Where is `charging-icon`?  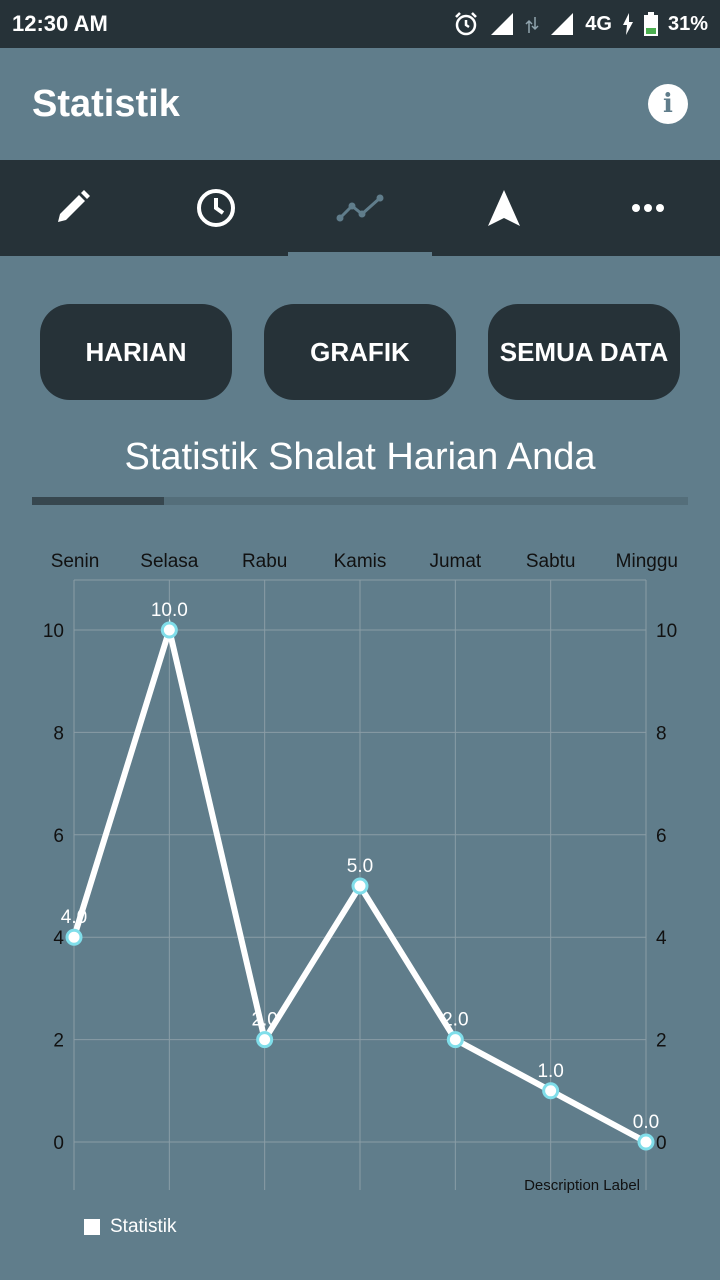
charging-icon is located at coordinates (627, 24).